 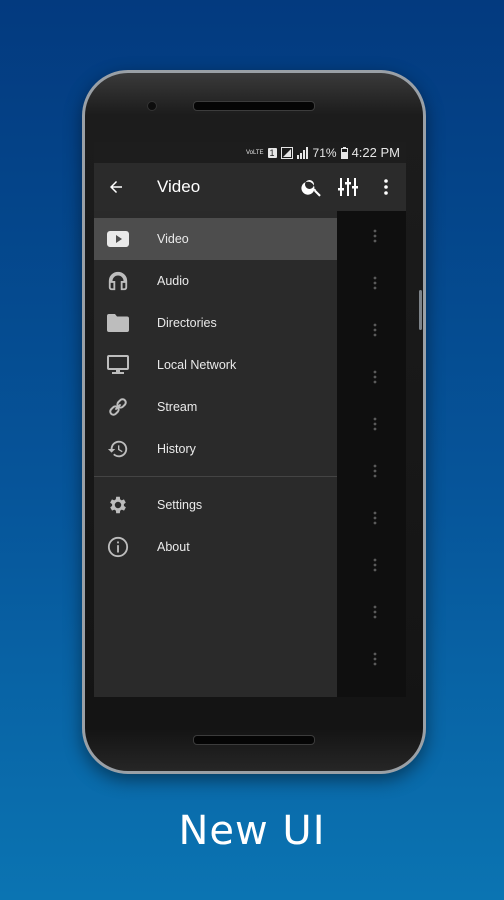 I want to click on arrow-back-icon, so click(x=116, y=187).